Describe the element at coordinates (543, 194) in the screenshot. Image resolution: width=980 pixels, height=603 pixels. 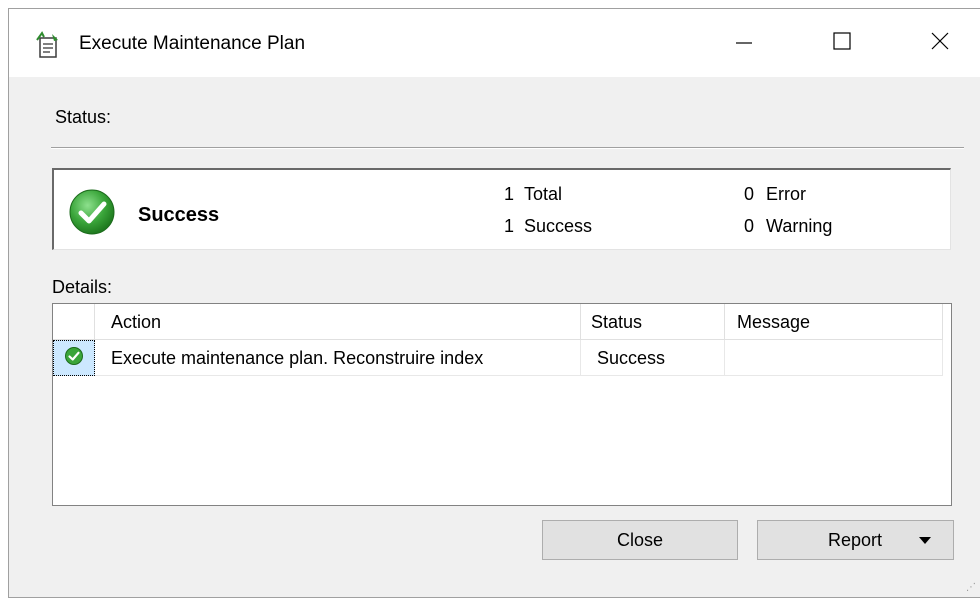
I see `total-label: Total` at that location.